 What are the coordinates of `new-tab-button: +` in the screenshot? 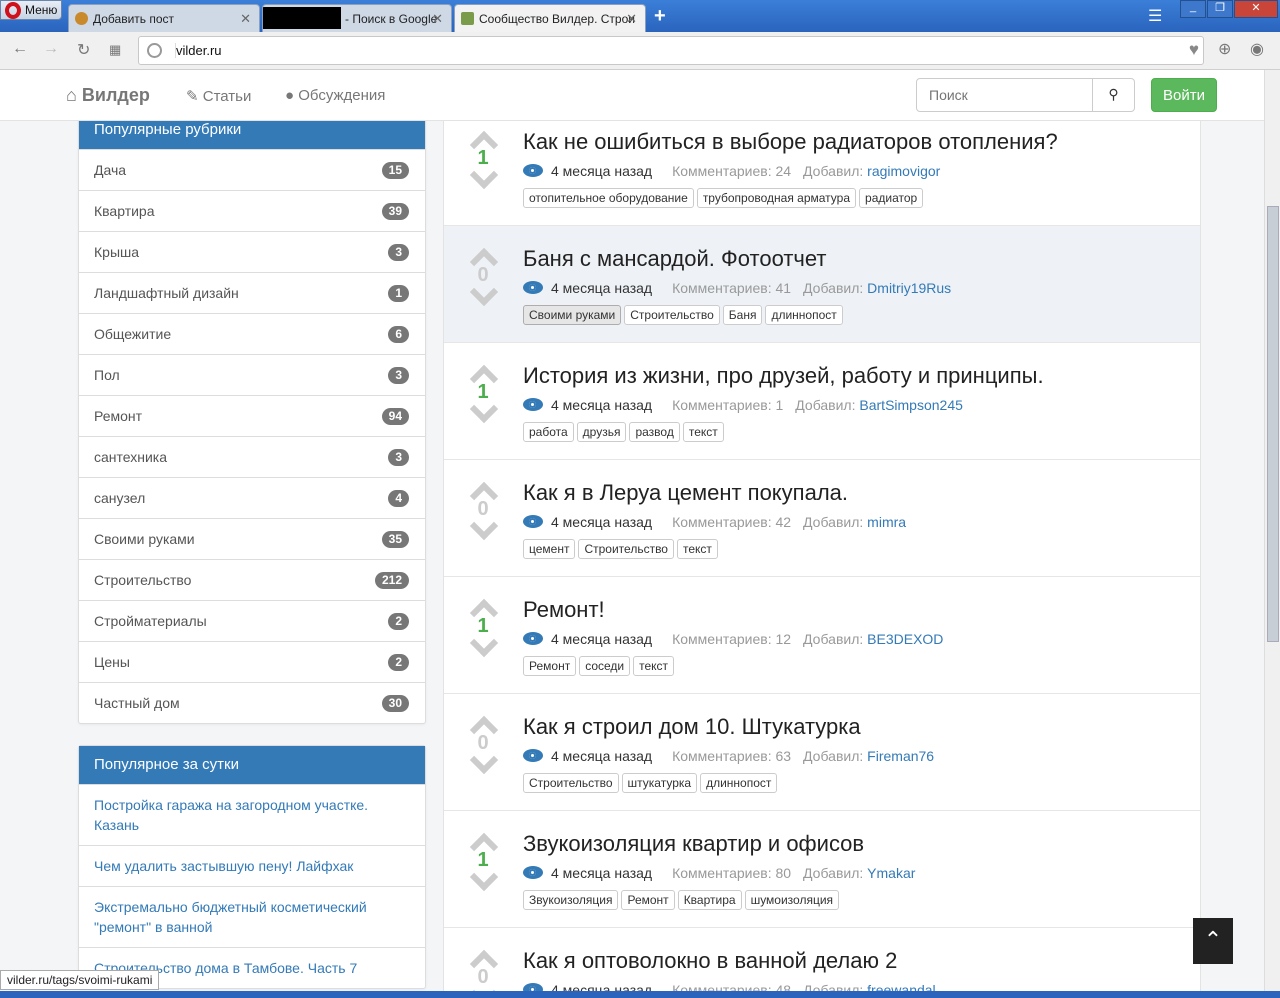 It's located at (660, 16).